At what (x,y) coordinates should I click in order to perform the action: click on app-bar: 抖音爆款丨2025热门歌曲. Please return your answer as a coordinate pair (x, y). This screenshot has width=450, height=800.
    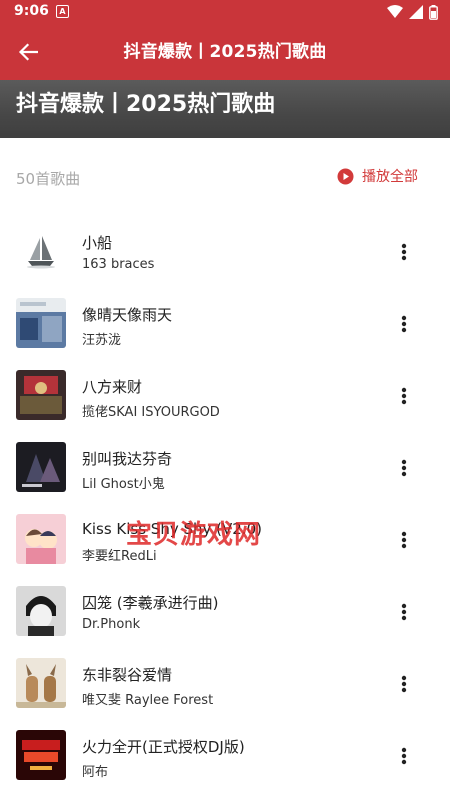
    Looking at the image, I should click on (225, 52).